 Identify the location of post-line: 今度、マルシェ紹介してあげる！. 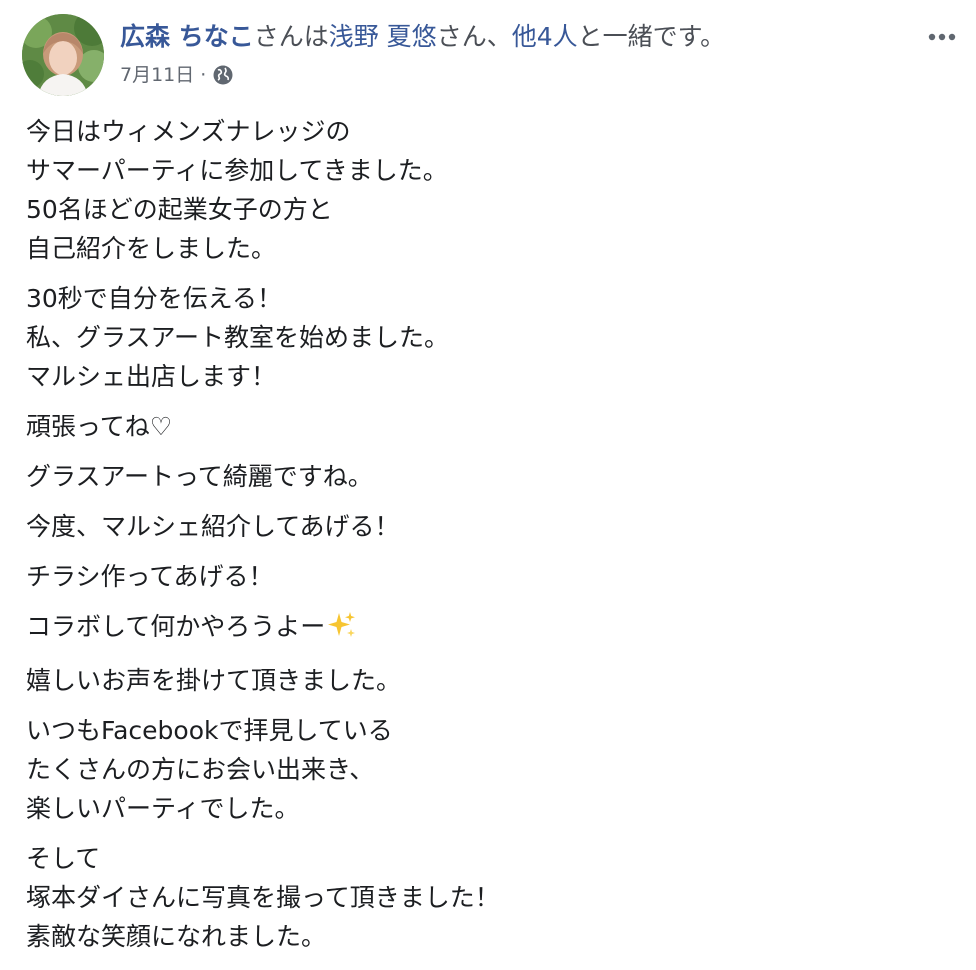
(213, 526).